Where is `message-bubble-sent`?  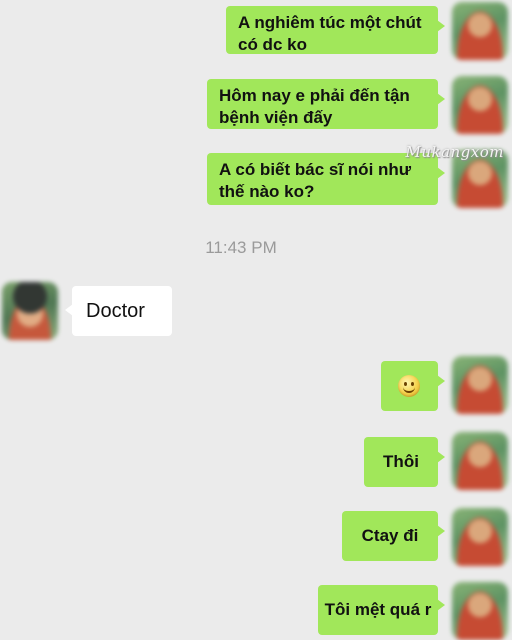
message-bubble-sent is located at coordinates (413, 386).